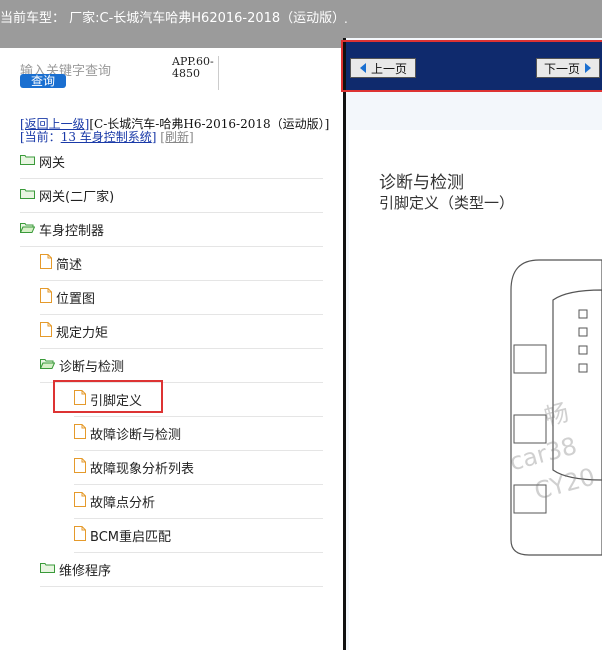 Image resolution: width=602 pixels, height=650 pixels. What do you see at coordinates (198, 501) in the screenshot?
I see `tree-item: 故障点分析` at bounding box center [198, 501].